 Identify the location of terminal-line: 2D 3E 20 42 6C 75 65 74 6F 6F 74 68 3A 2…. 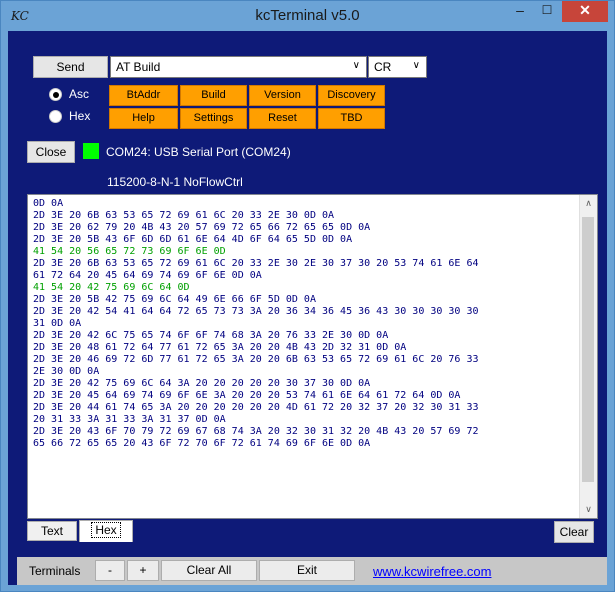
(211, 335).